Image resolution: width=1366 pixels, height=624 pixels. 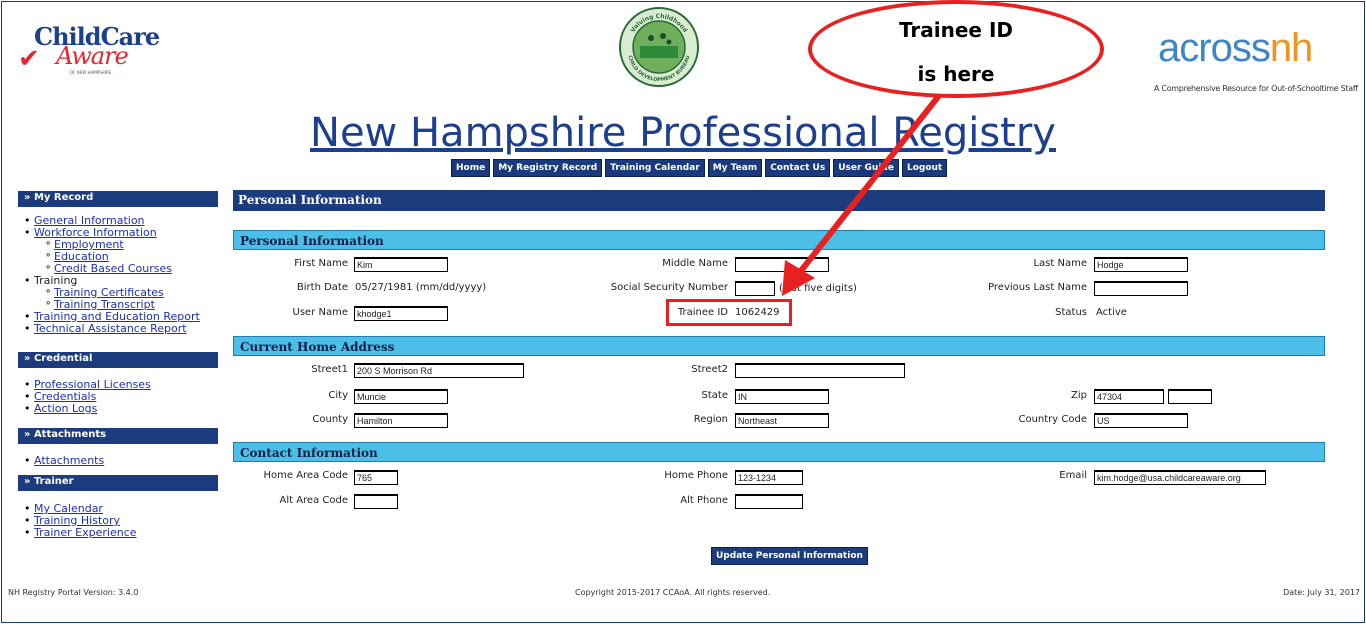 What do you see at coordinates (1235, 48) in the screenshot?
I see `acrossnh-wordmark: acrossnh` at bounding box center [1235, 48].